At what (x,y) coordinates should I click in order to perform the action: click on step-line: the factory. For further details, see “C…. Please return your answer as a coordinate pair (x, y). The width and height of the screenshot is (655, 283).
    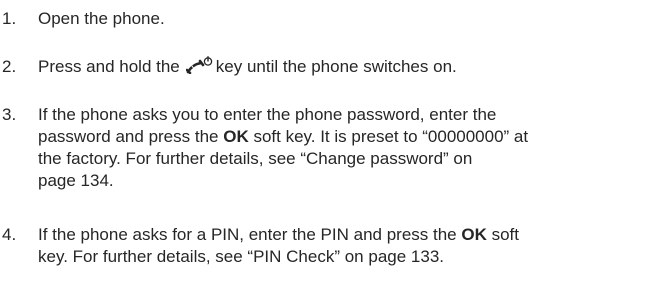
    Looking at the image, I should click on (255, 158).